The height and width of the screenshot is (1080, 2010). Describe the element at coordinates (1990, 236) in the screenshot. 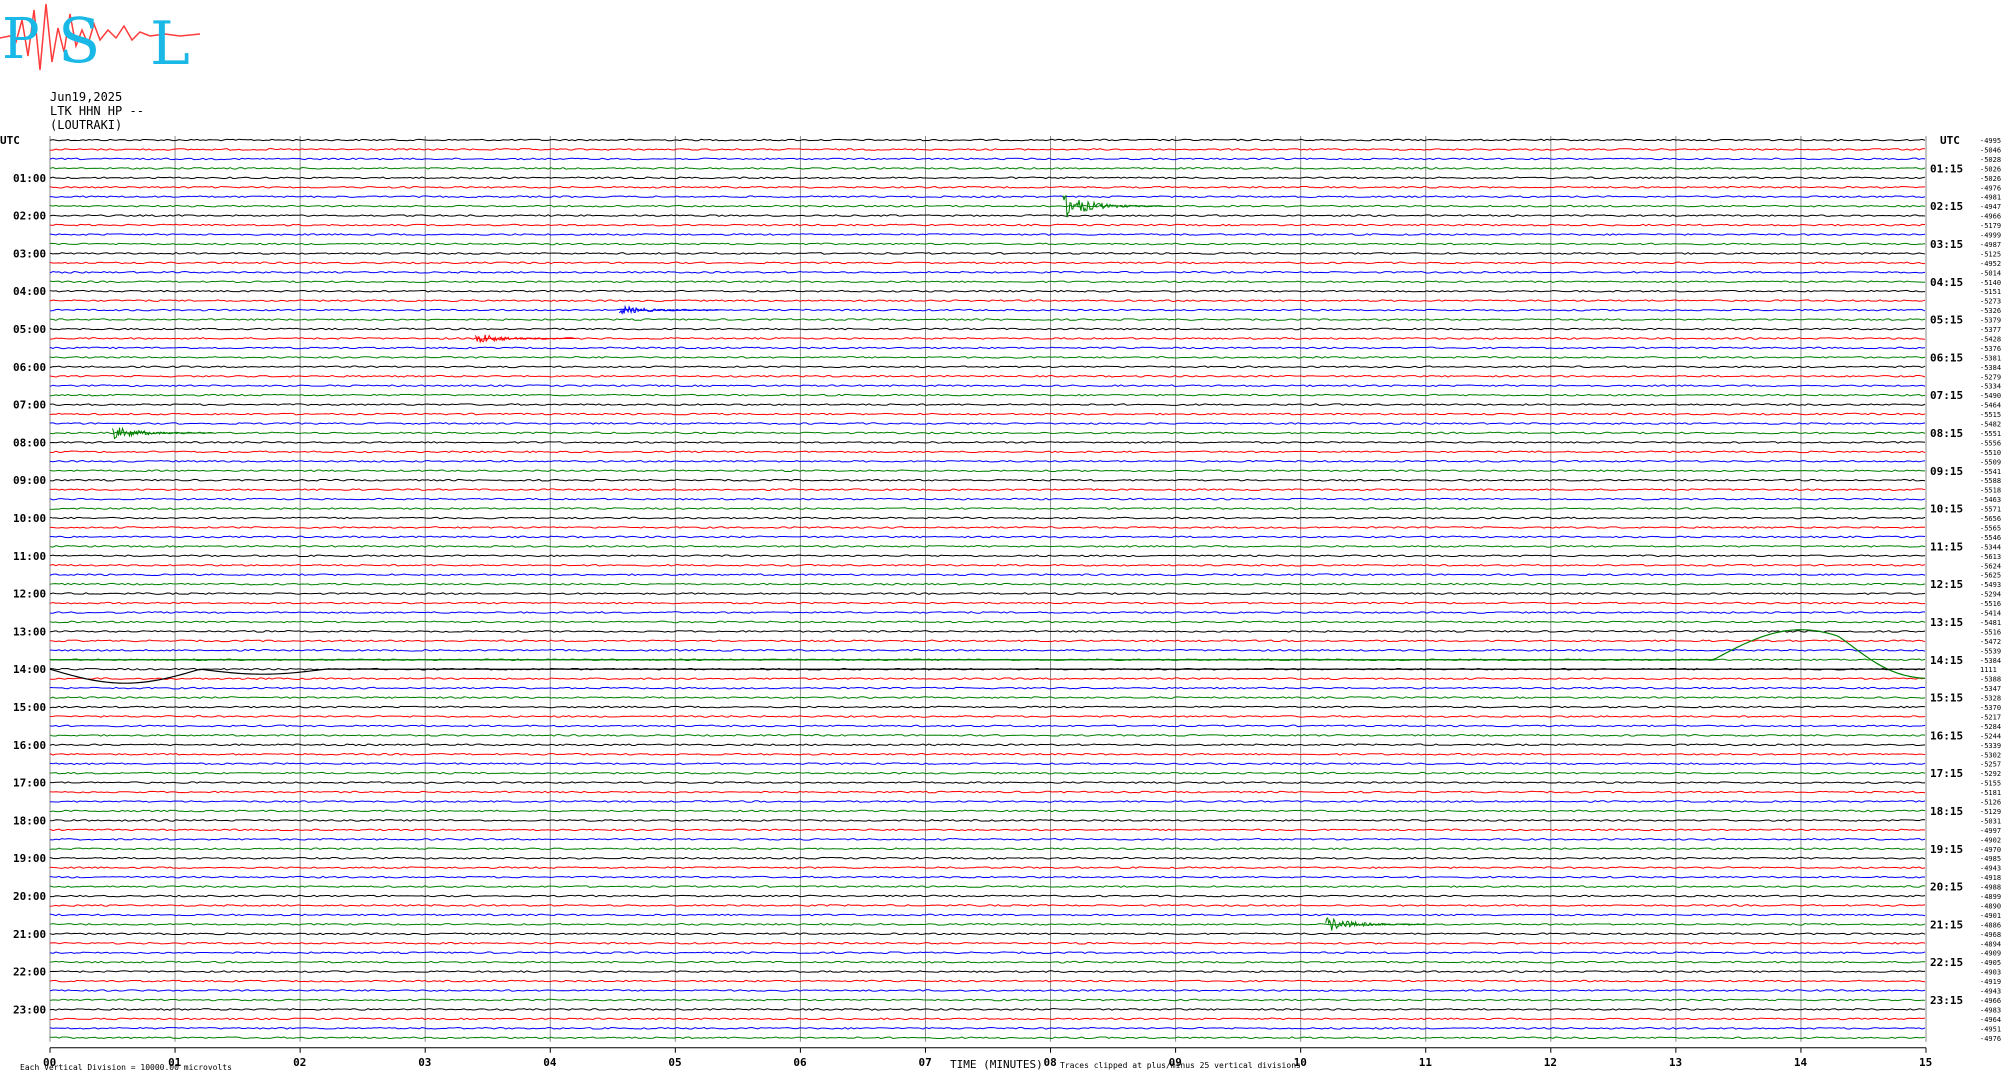

I see `trace-offset-label: -4999` at that location.